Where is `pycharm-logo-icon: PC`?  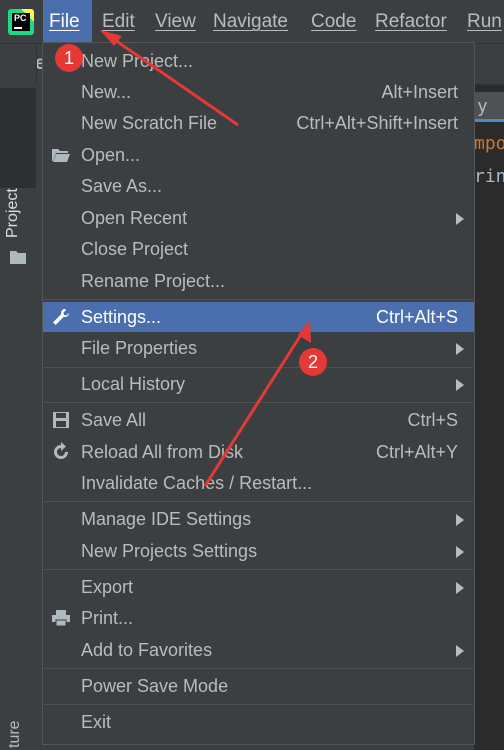 pycharm-logo-icon: PC is located at coordinates (21, 22).